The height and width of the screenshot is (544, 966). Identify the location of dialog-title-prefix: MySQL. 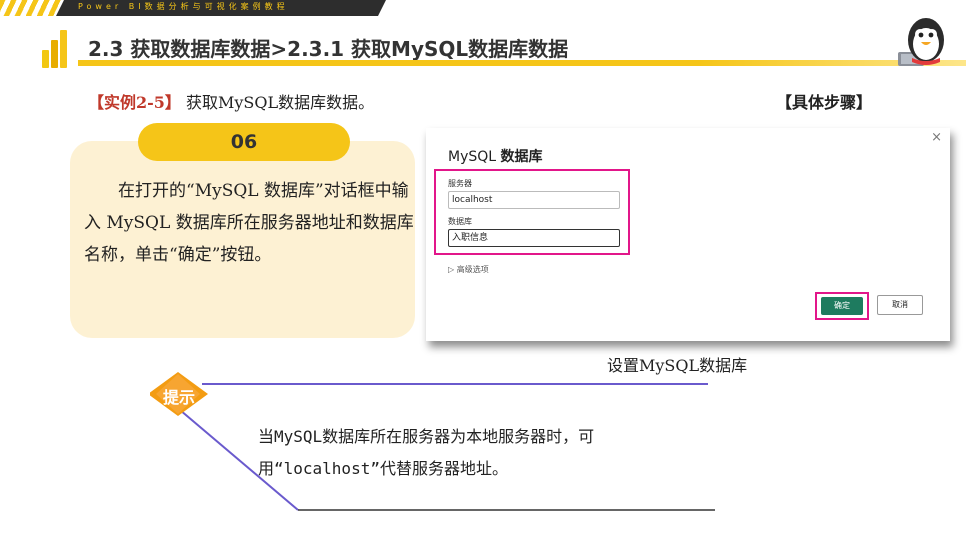
(474, 157).